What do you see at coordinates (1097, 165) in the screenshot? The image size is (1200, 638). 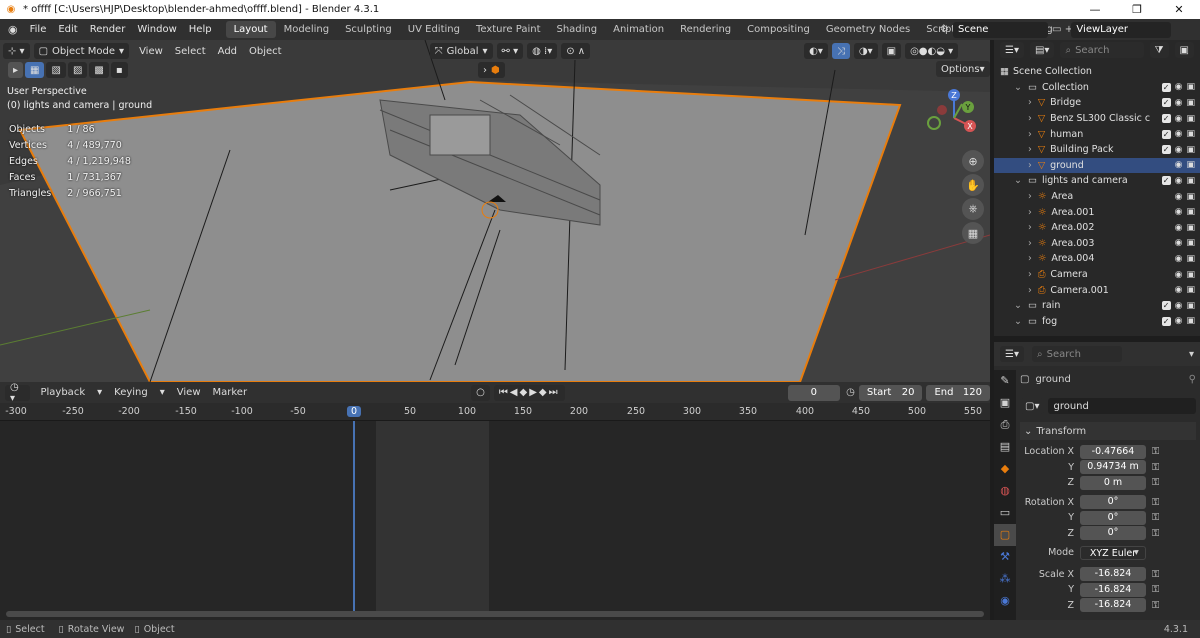 I see `outliner-row: › ▽ ground ◉ ▣` at bounding box center [1097, 165].